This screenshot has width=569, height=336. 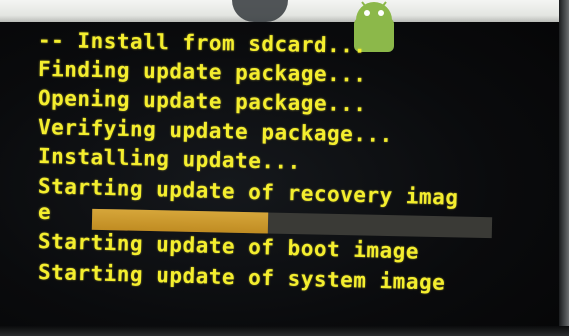 I want to click on log-line: Starting update of system image, so click(x=241, y=277).